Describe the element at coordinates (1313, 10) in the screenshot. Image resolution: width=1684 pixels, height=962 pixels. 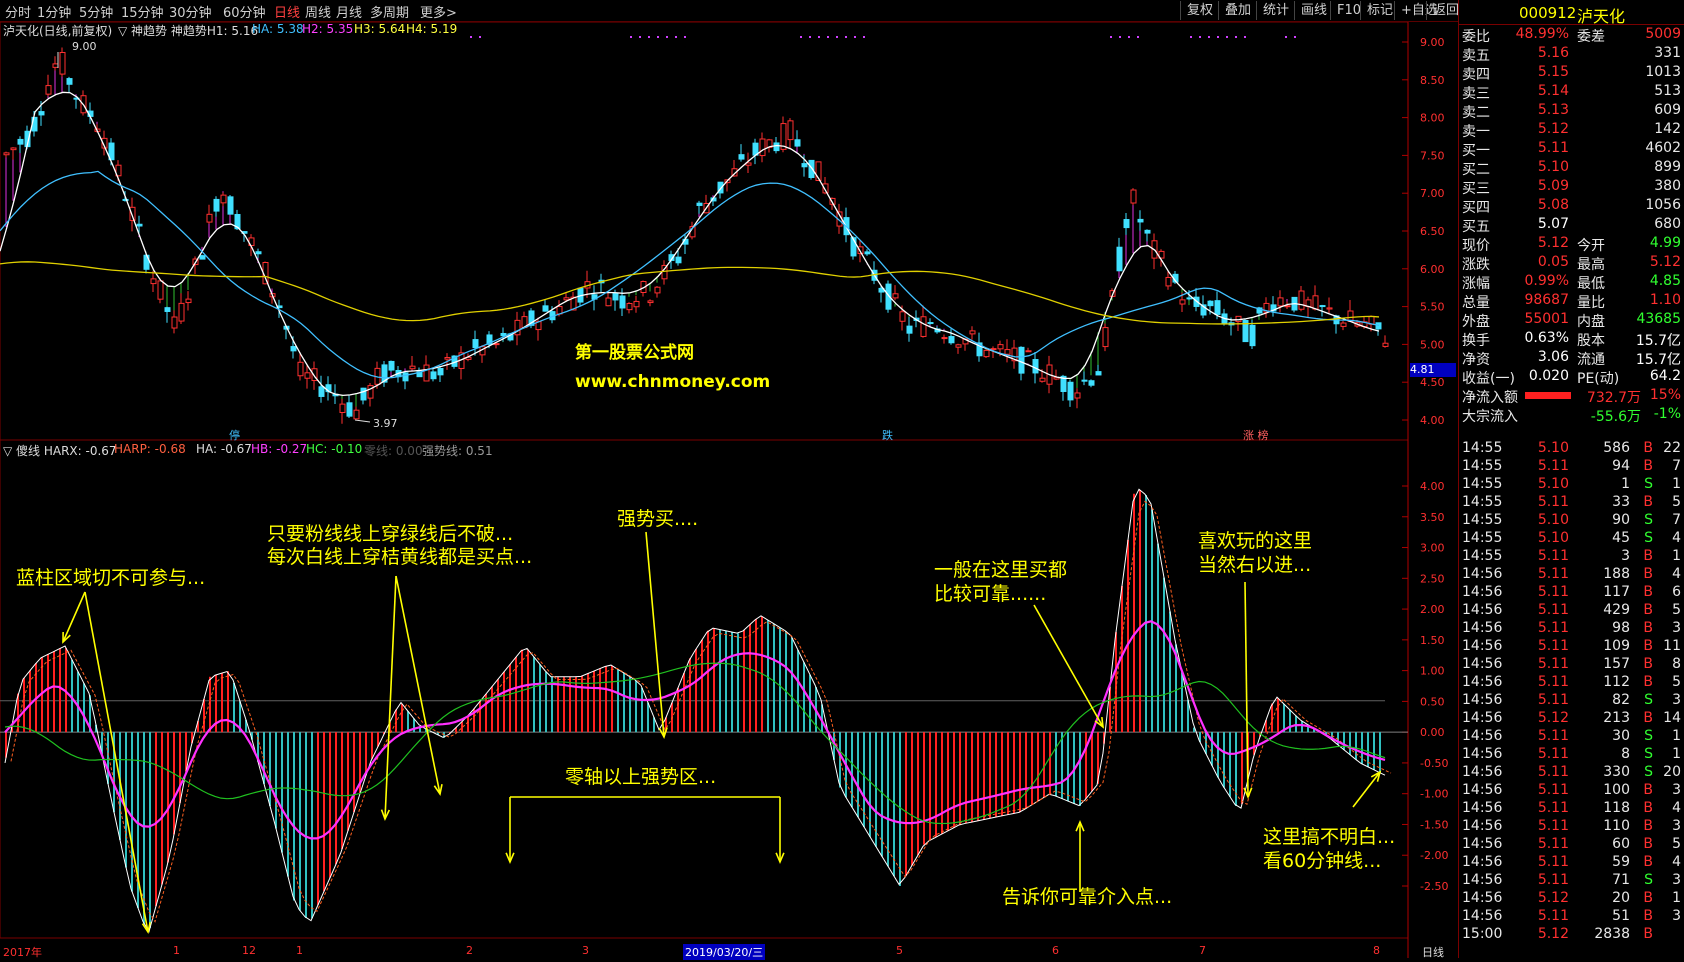
I see `toolbar-action-3: 画线` at that location.